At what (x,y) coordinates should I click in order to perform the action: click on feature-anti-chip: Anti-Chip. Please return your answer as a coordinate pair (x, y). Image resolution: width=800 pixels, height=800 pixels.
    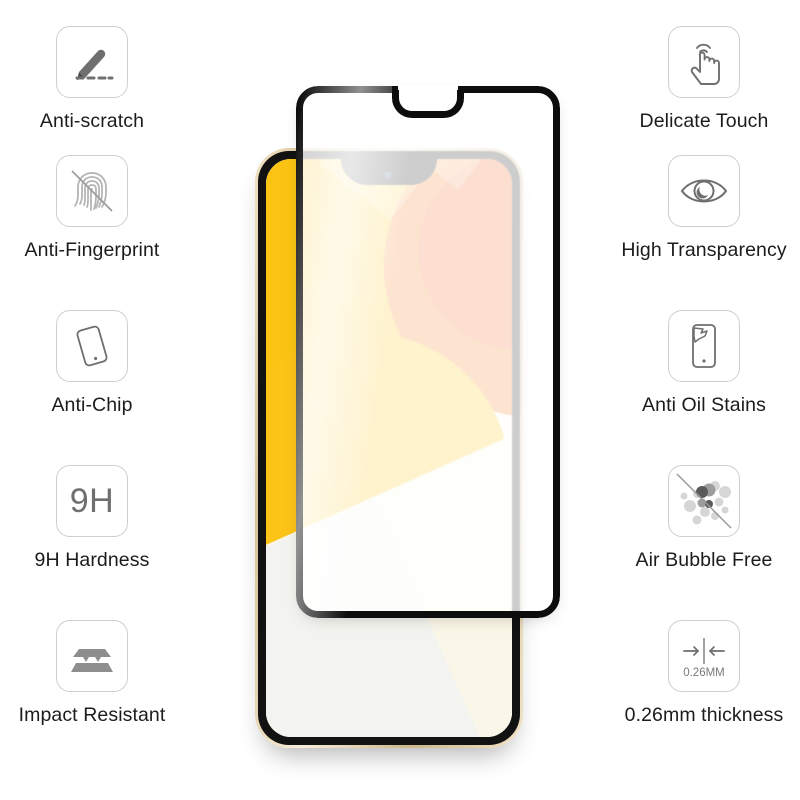
    Looking at the image, I should click on (101, 387).